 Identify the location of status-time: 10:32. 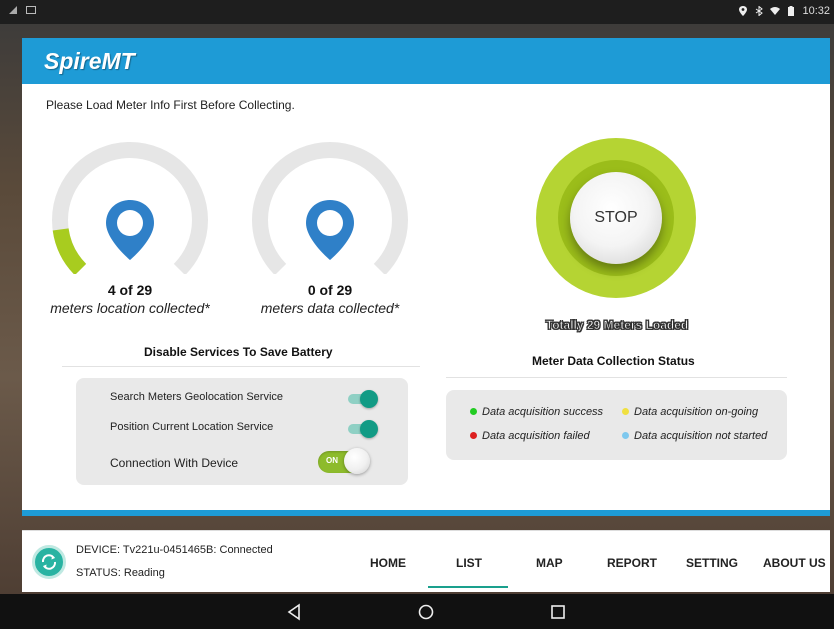
(816, 11).